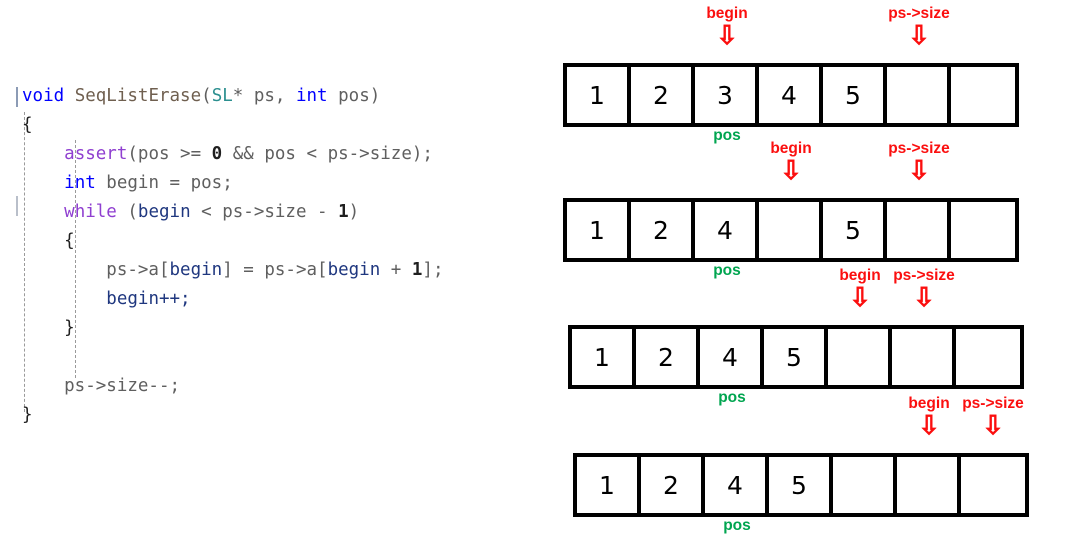  Describe the element at coordinates (264, 212) in the screenshot. I see `code-token: < ps->size -` at that location.